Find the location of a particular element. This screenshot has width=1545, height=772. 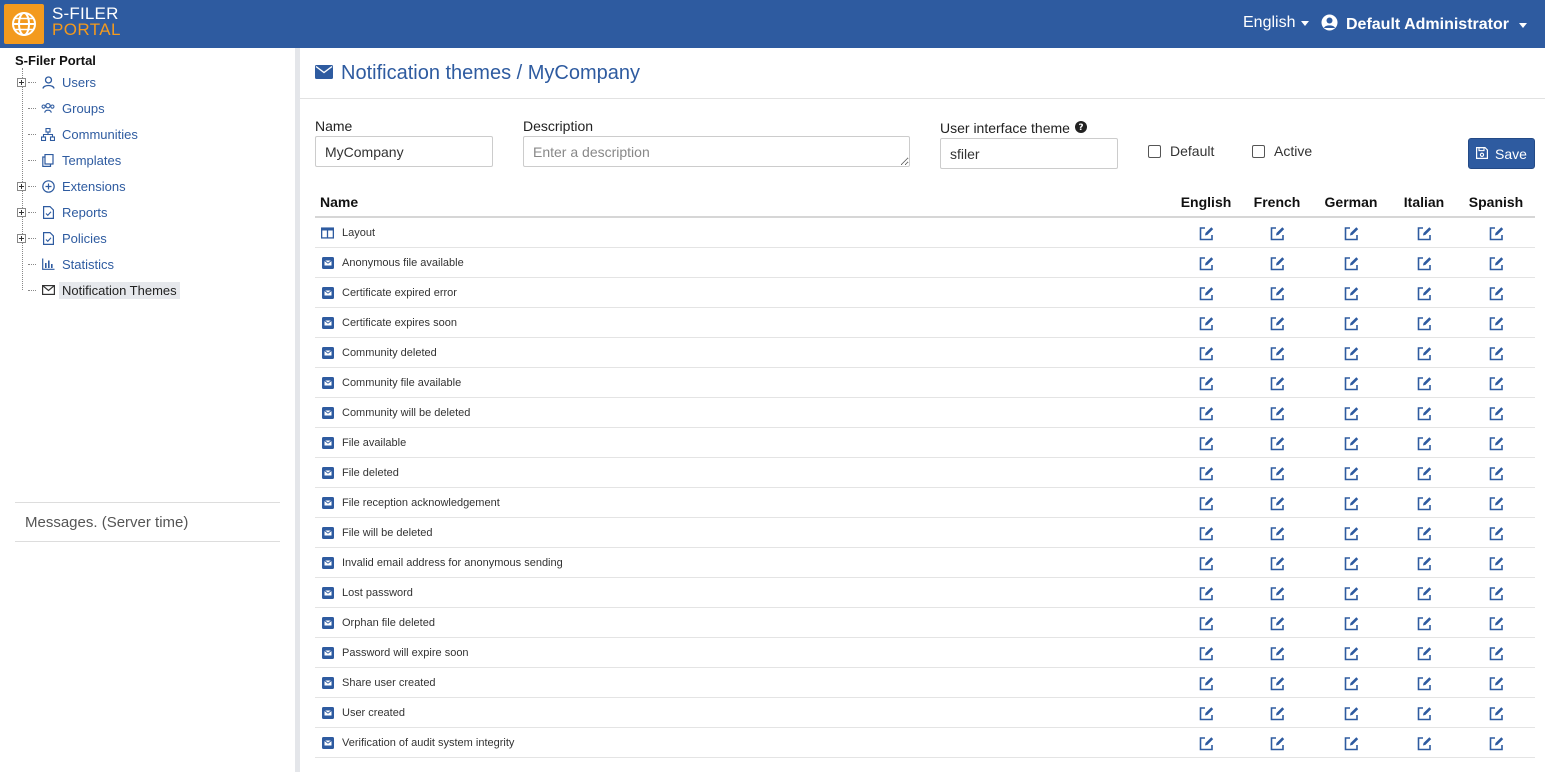

question-circle-icon: ? is located at coordinates (1080, 128).